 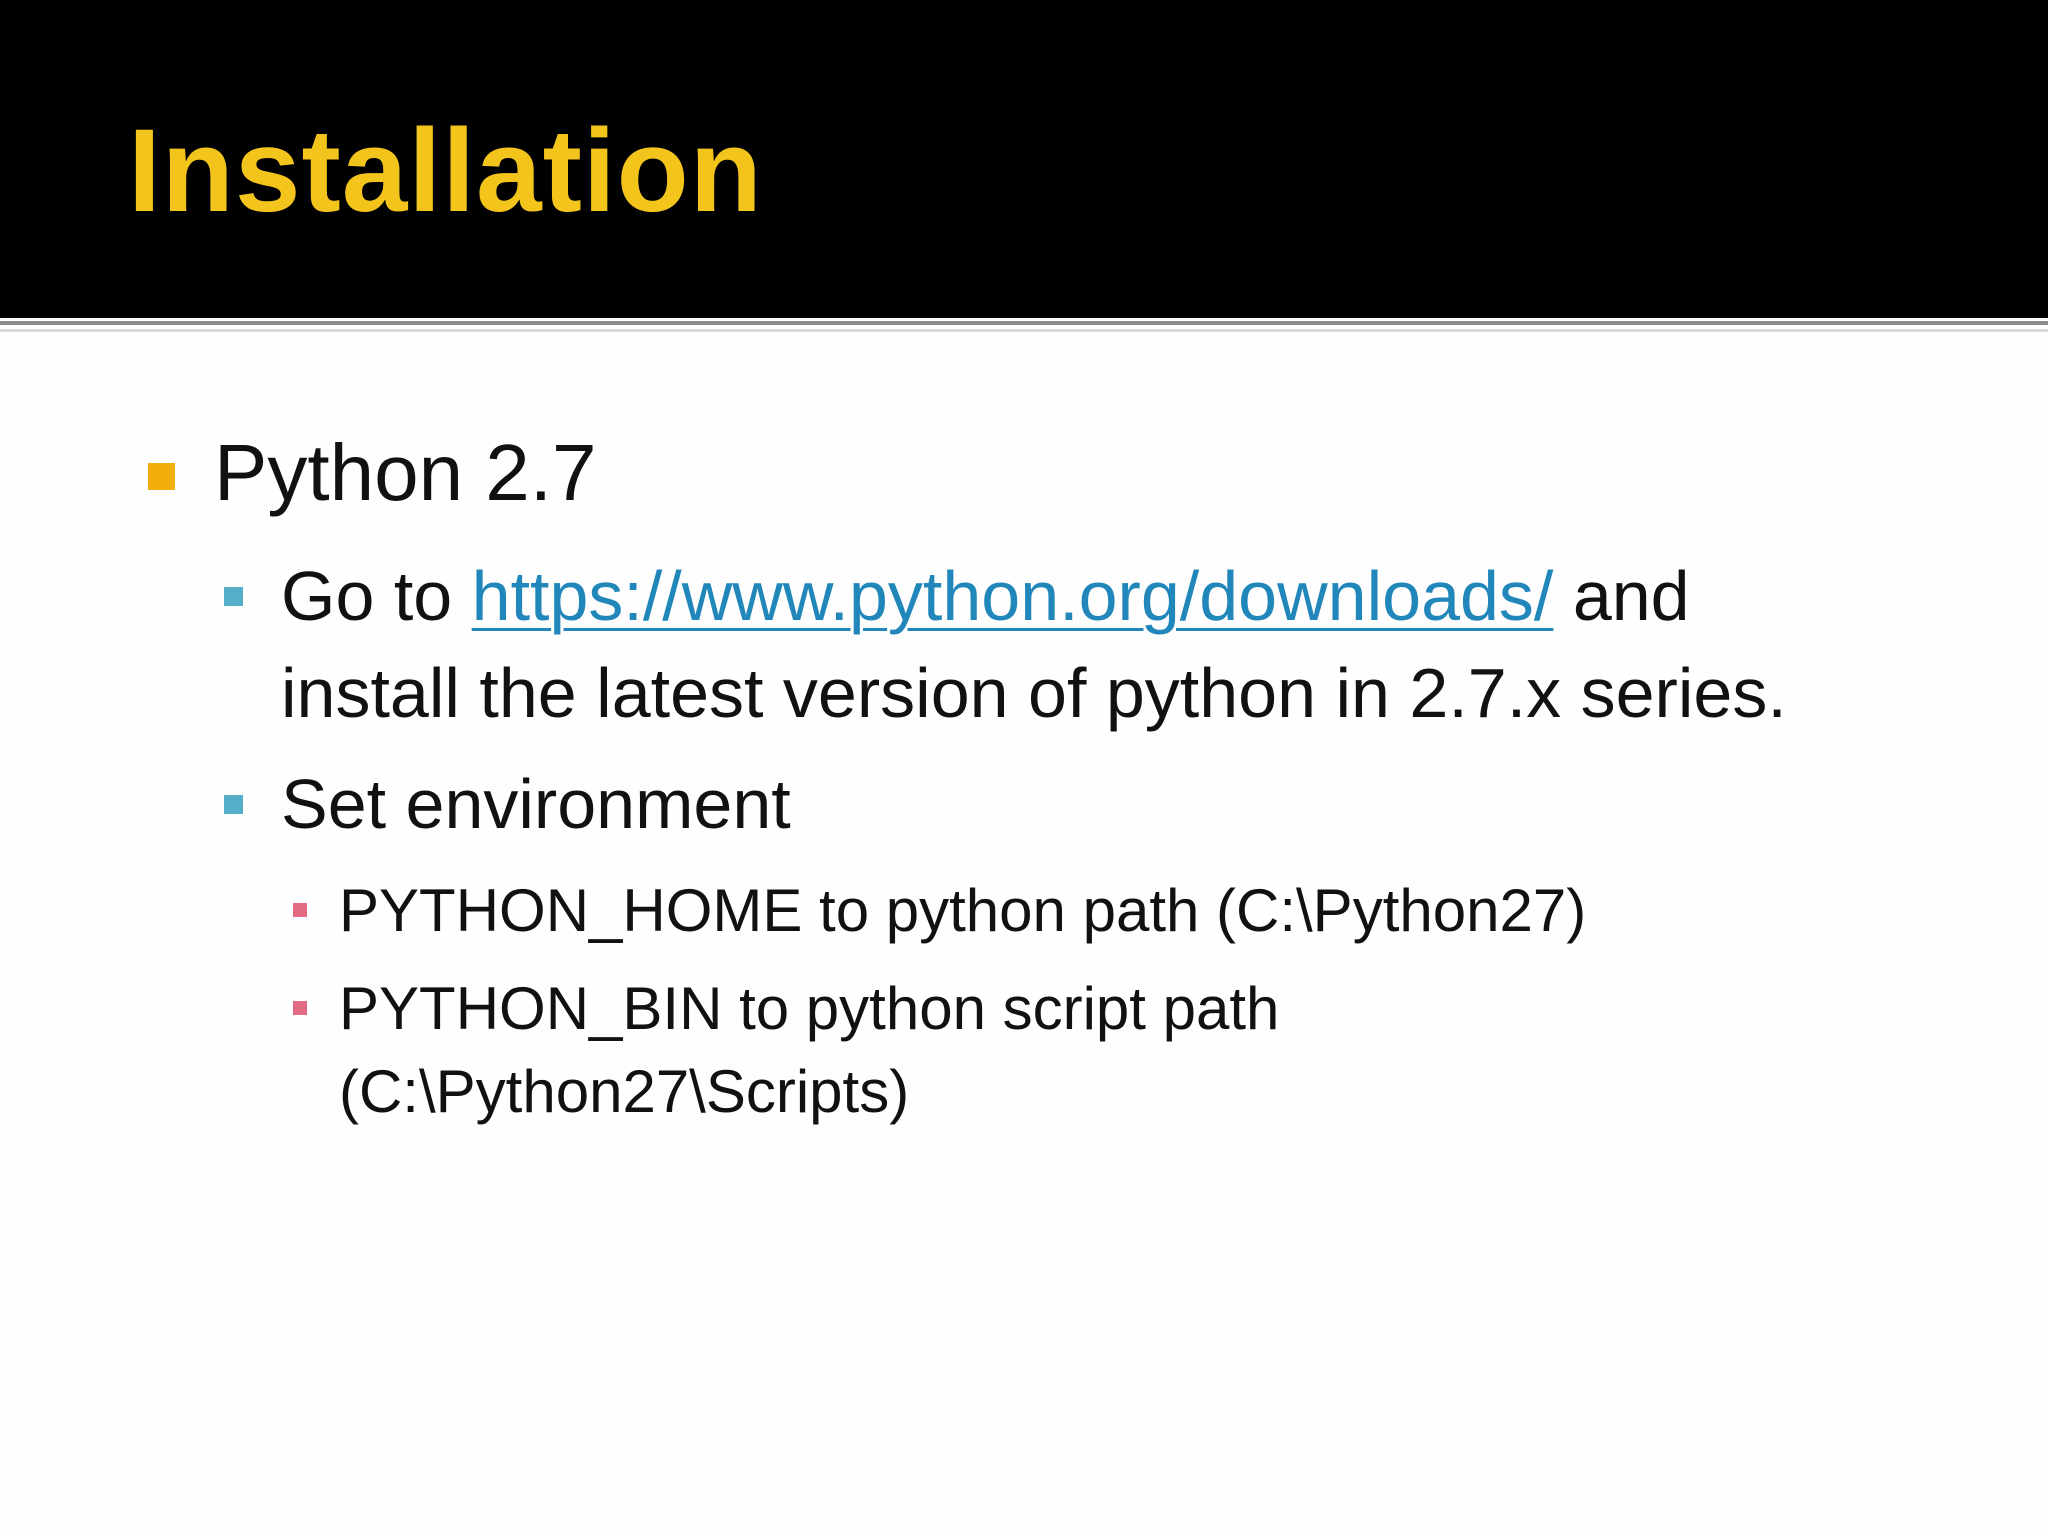 What do you see at coordinates (405, 472) in the screenshot?
I see `bullet-python-version: Python 2.7` at bounding box center [405, 472].